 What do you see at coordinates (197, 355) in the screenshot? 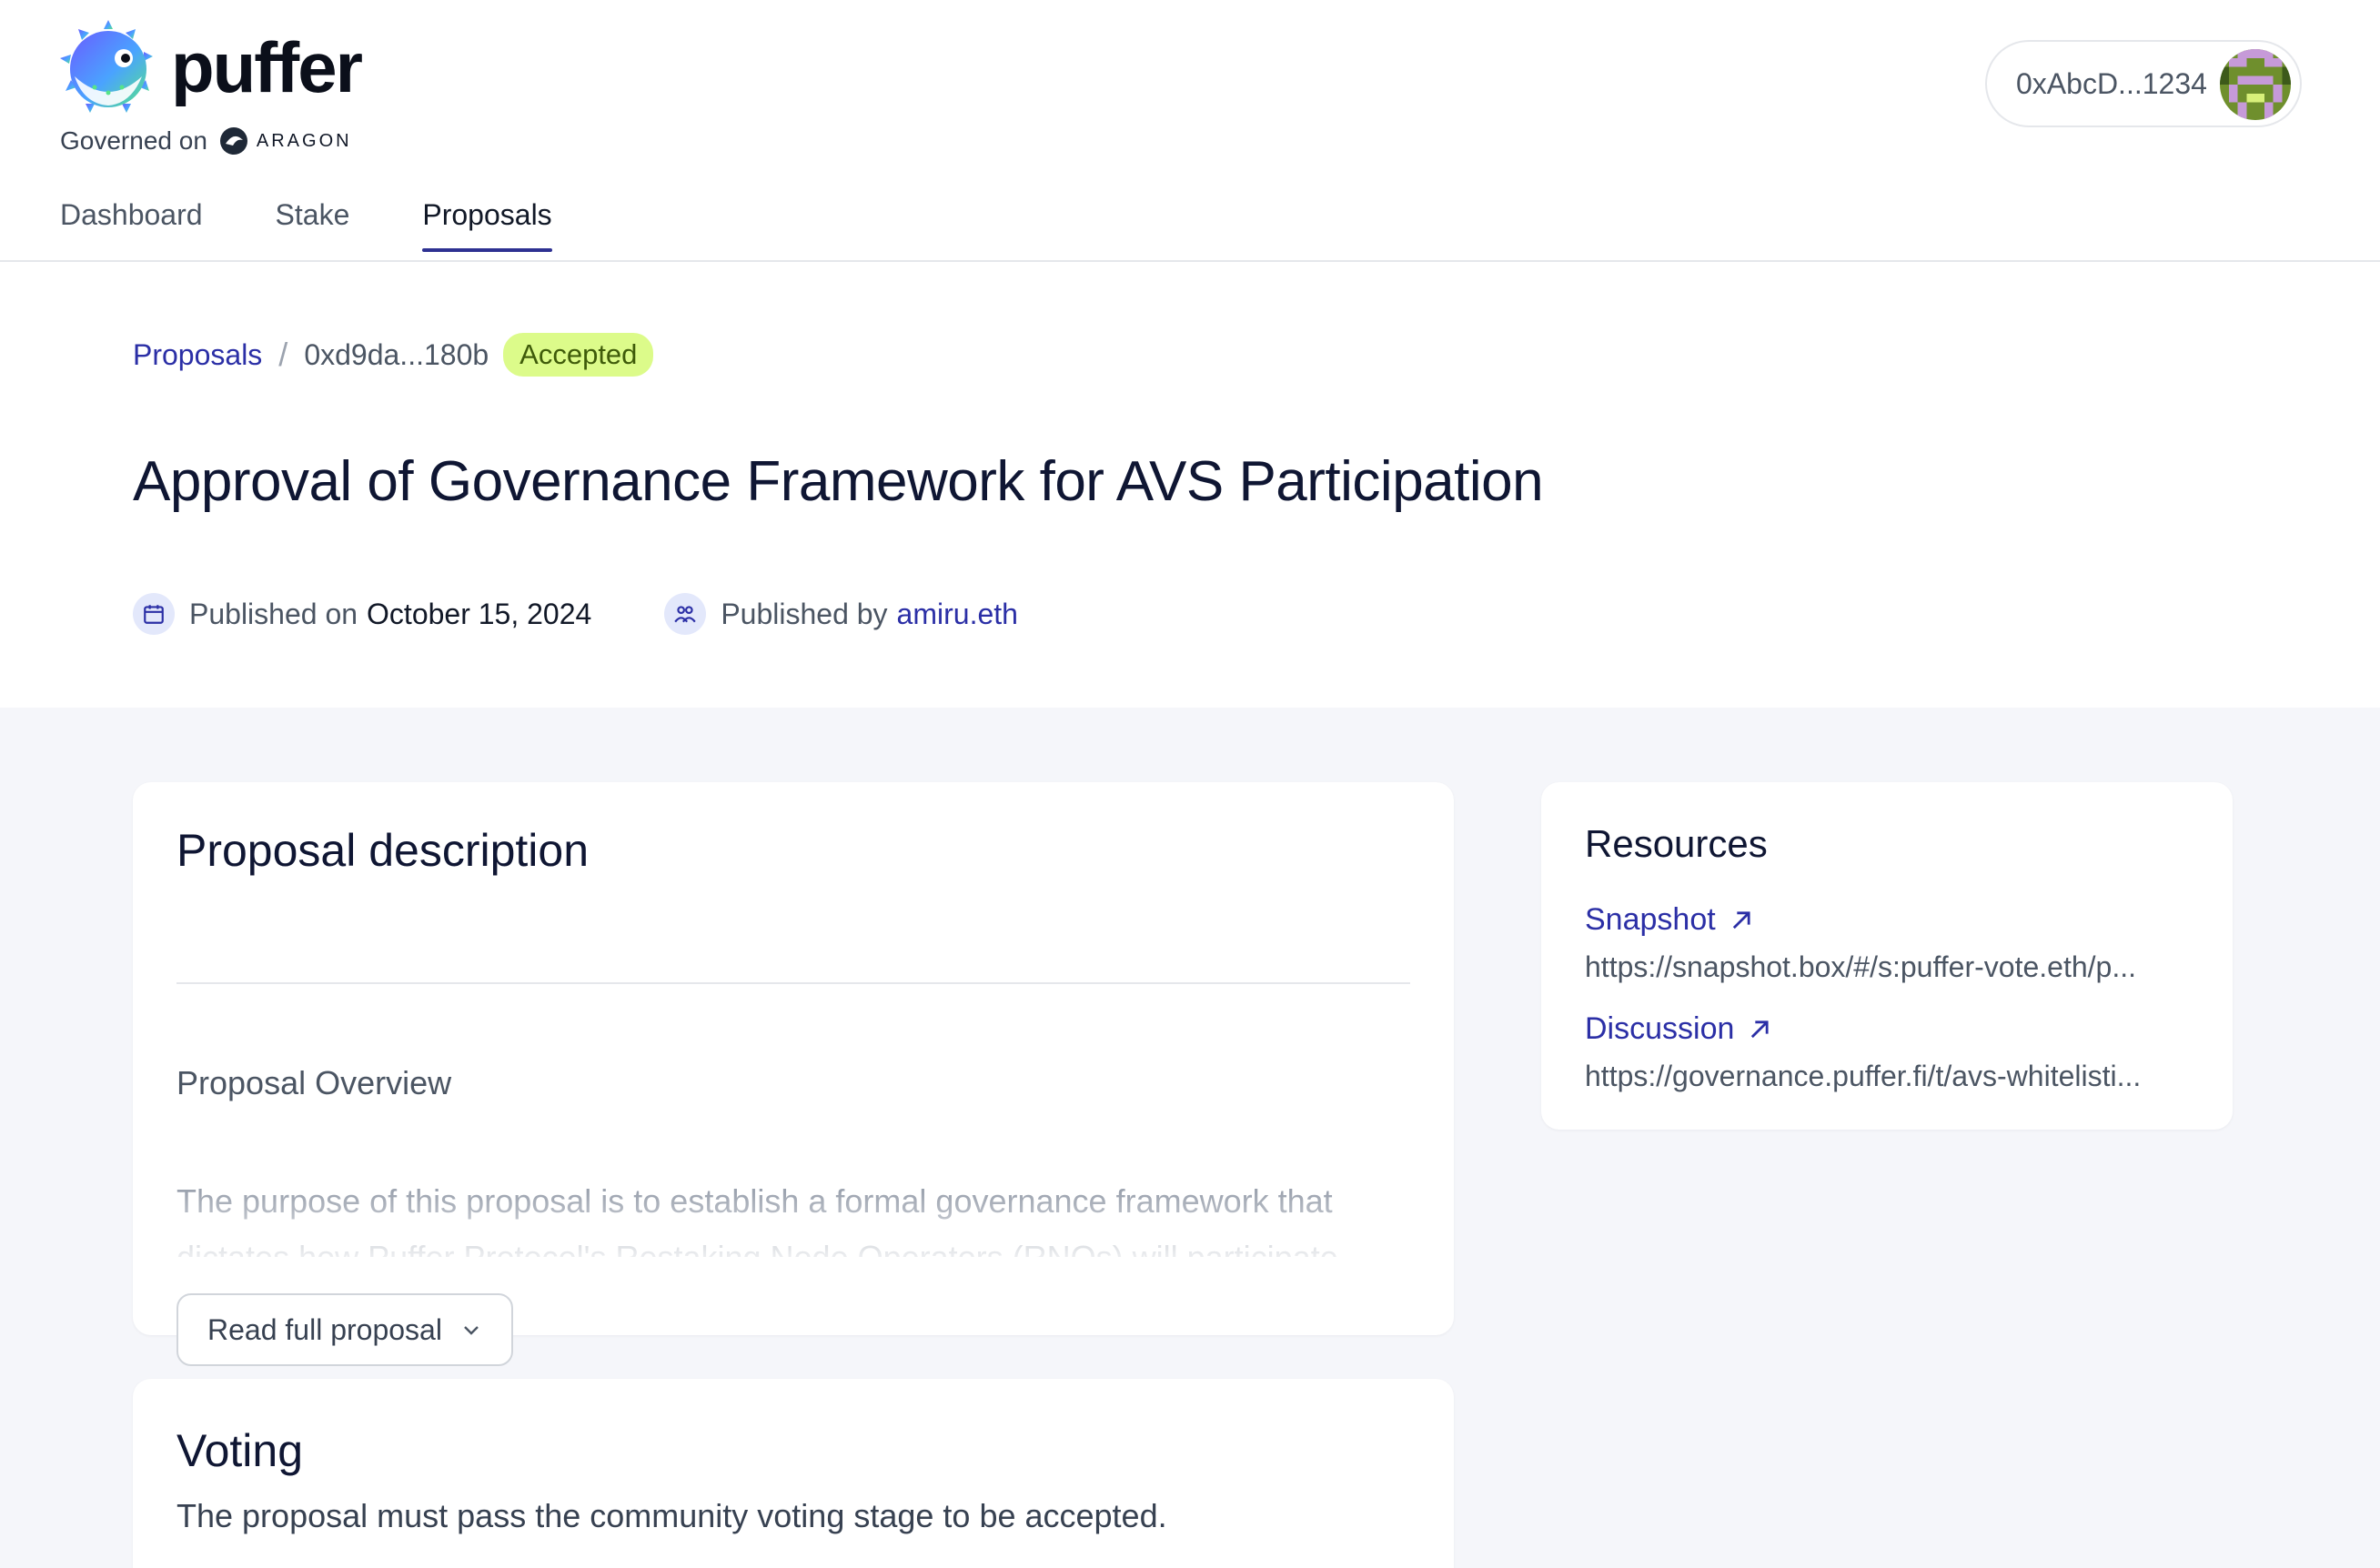
I see `breadcrumb-proposals-link: Proposals` at bounding box center [197, 355].